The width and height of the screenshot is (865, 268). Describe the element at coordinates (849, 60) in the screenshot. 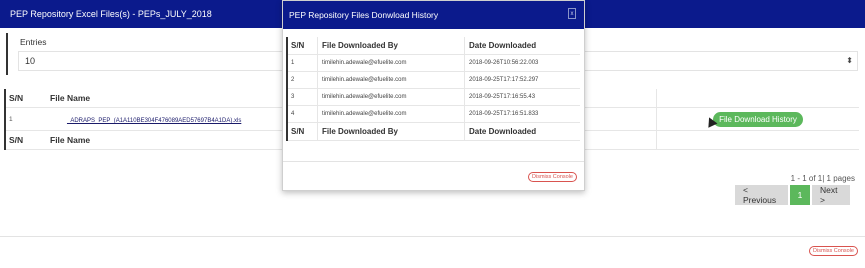

I see `chevron-updown-icon: ⬍` at that location.